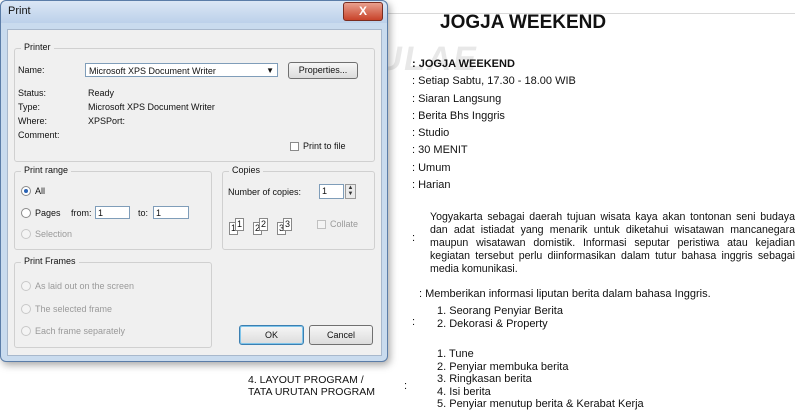 Image resolution: width=795 pixels, height=416 pixels. Describe the element at coordinates (331, 191) in the screenshot. I see `copies-input: 1` at that location.